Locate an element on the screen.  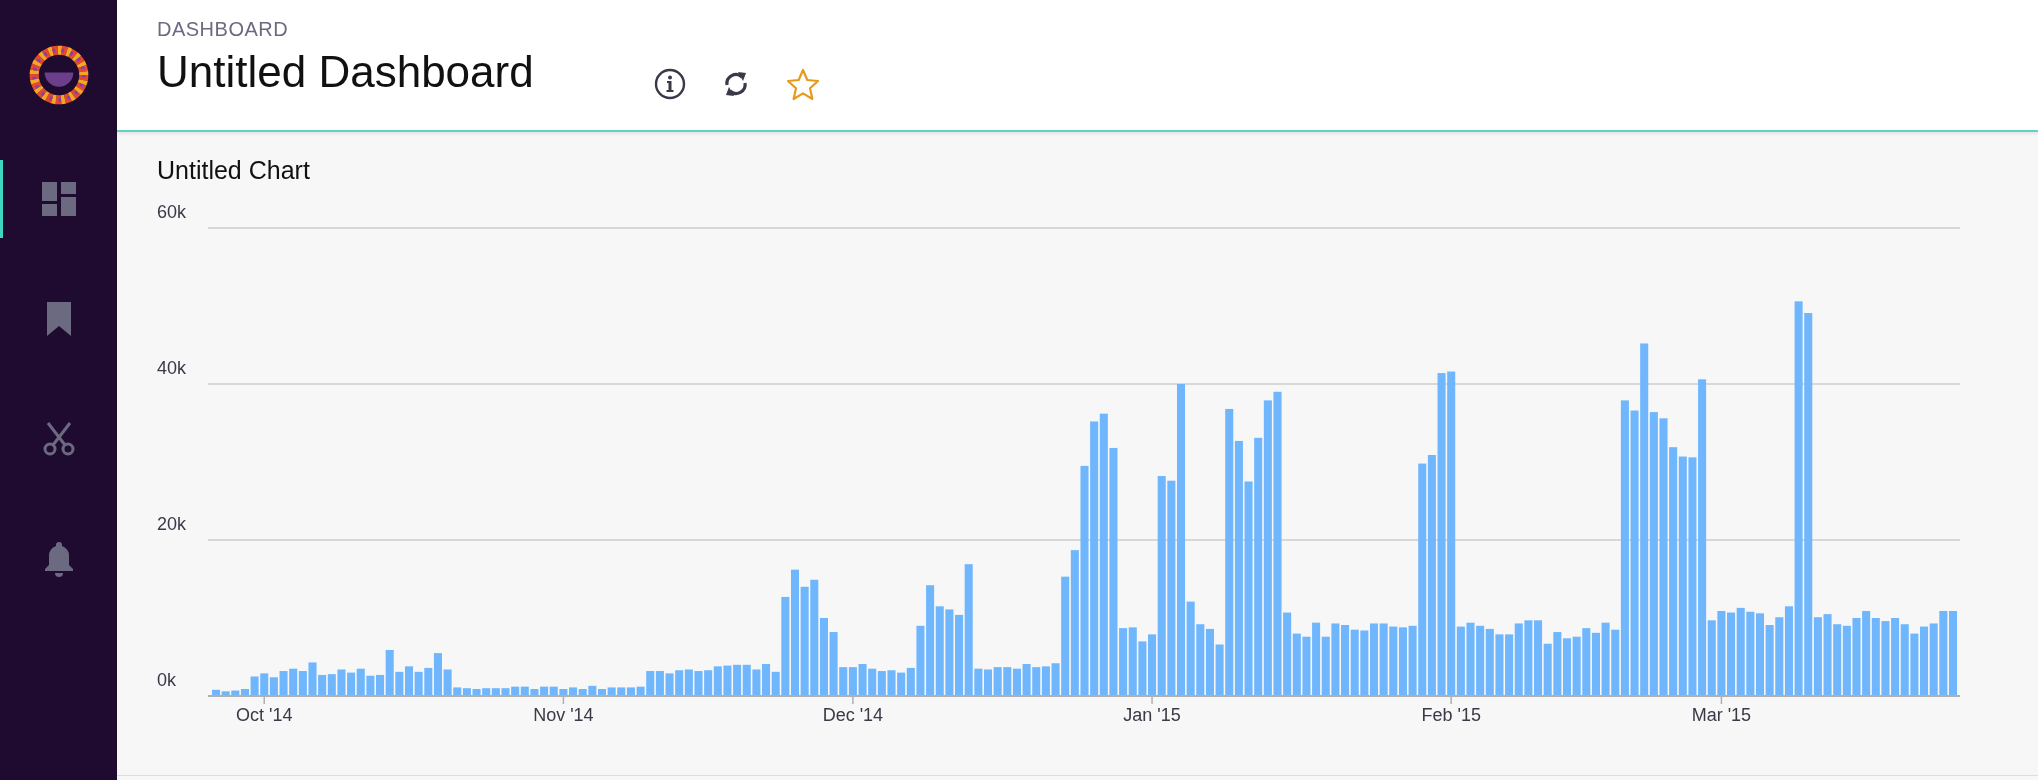
dashboard-title: Untitled Dashboard is located at coordinates (345, 72).